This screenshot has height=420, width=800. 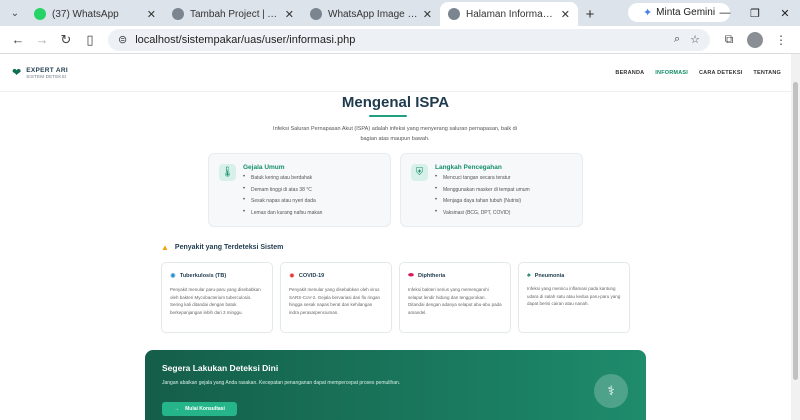 What do you see at coordinates (229, 247) in the screenshot?
I see `diseases-title: Penyakit yang Terdeteksi Sistem` at bounding box center [229, 247].